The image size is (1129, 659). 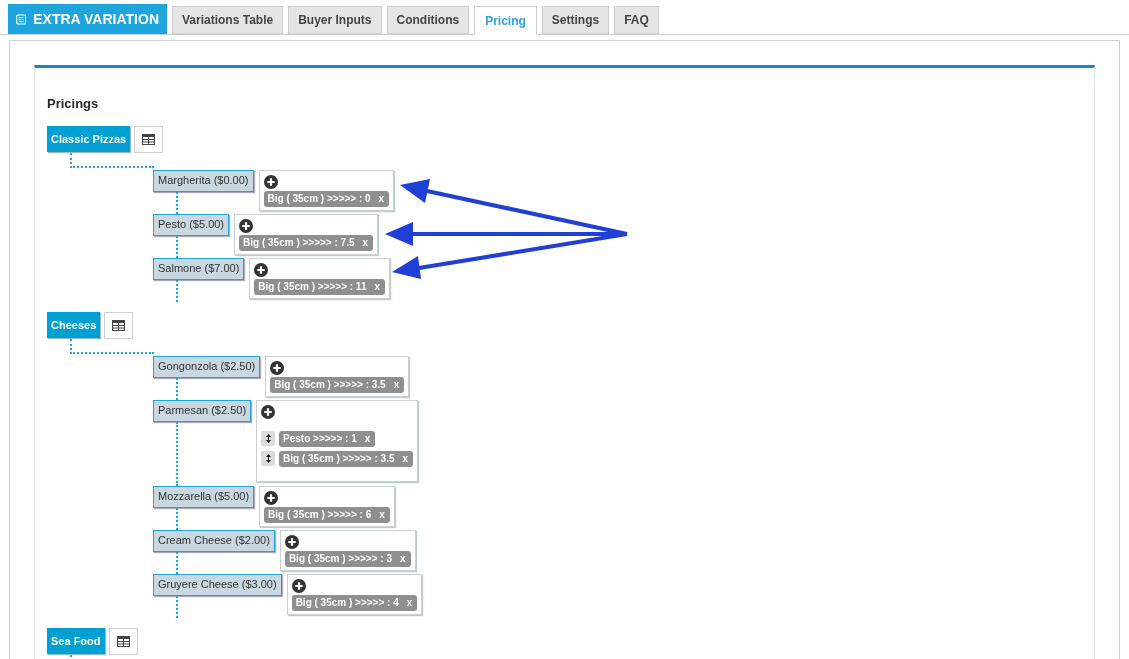 What do you see at coordinates (320, 515) in the screenshot?
I see `price-rule-text: Big ( 35cm ) >>>>> : 6` at bounding box center [320, 515].